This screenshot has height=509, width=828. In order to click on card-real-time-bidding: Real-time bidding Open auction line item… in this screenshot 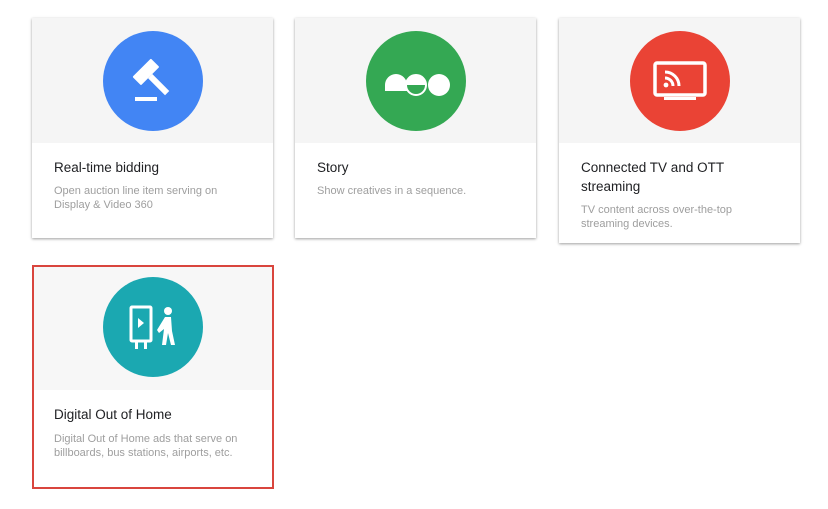, I will do `click(152, 128)`.